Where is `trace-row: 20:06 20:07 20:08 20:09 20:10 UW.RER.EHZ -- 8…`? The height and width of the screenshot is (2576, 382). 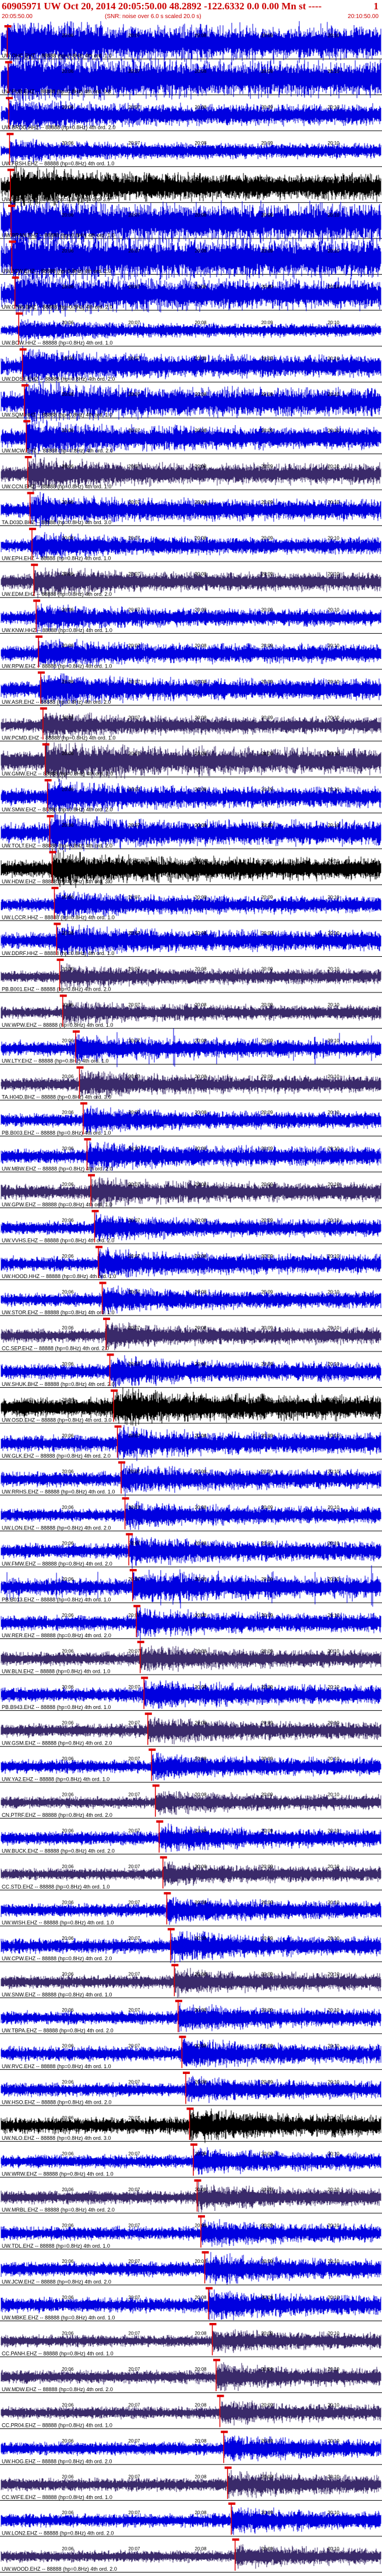
trace-row: 20:06 20:07 20:08 20:09 20:10 UW.RER.EHZ -- 8… is located at coordinates (191, 1623).